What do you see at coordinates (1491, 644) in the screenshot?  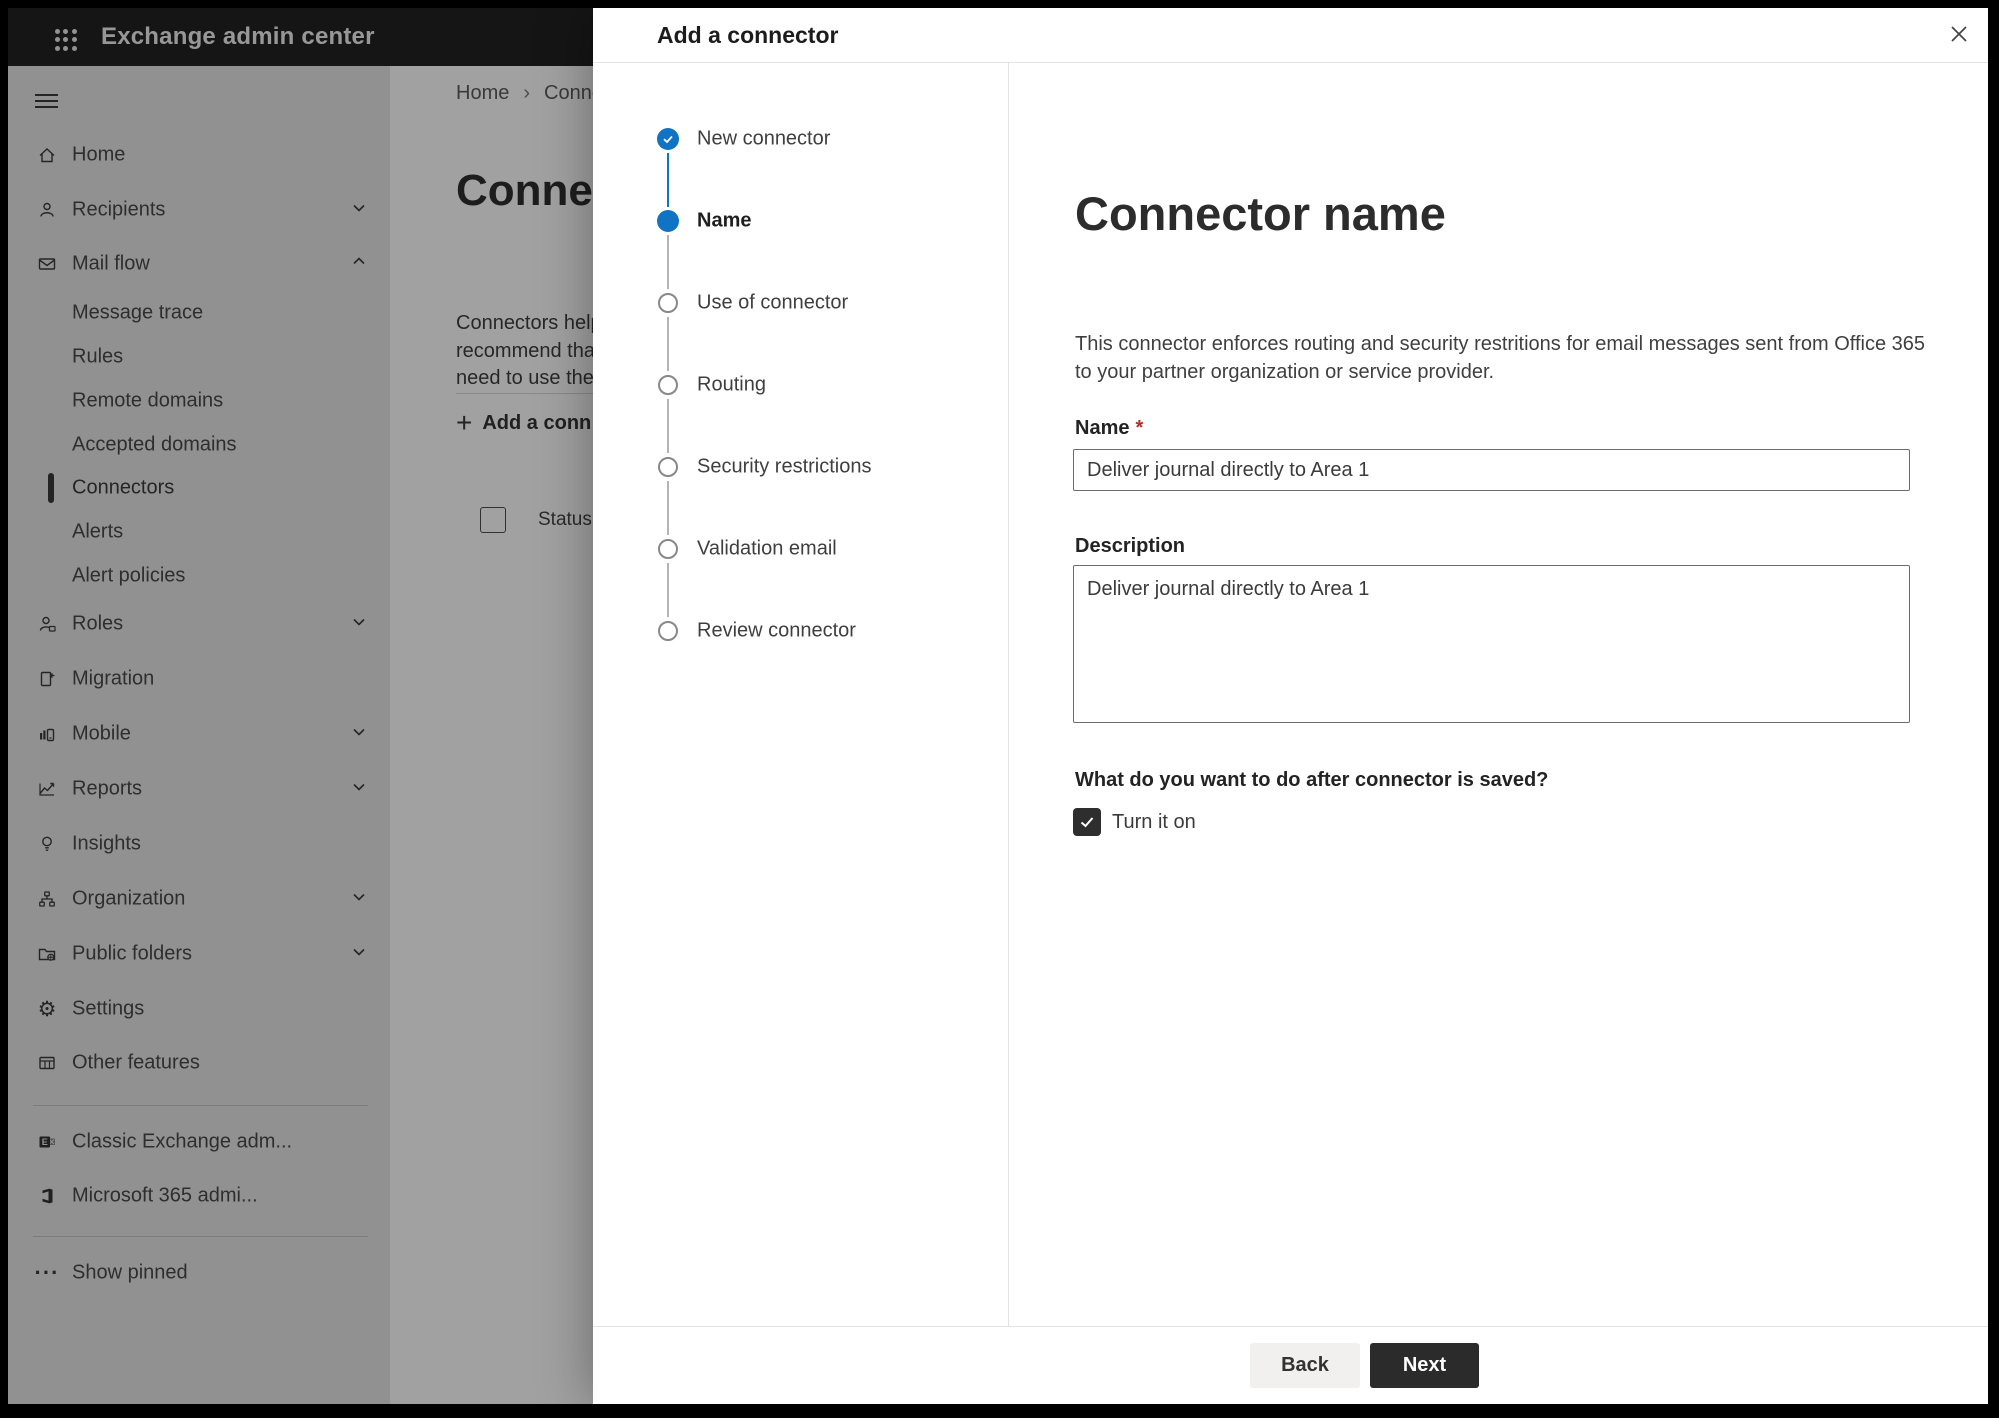 I see `description-textarea: Deliver journal directly to Area 1` at bounding box center [1491, 644].